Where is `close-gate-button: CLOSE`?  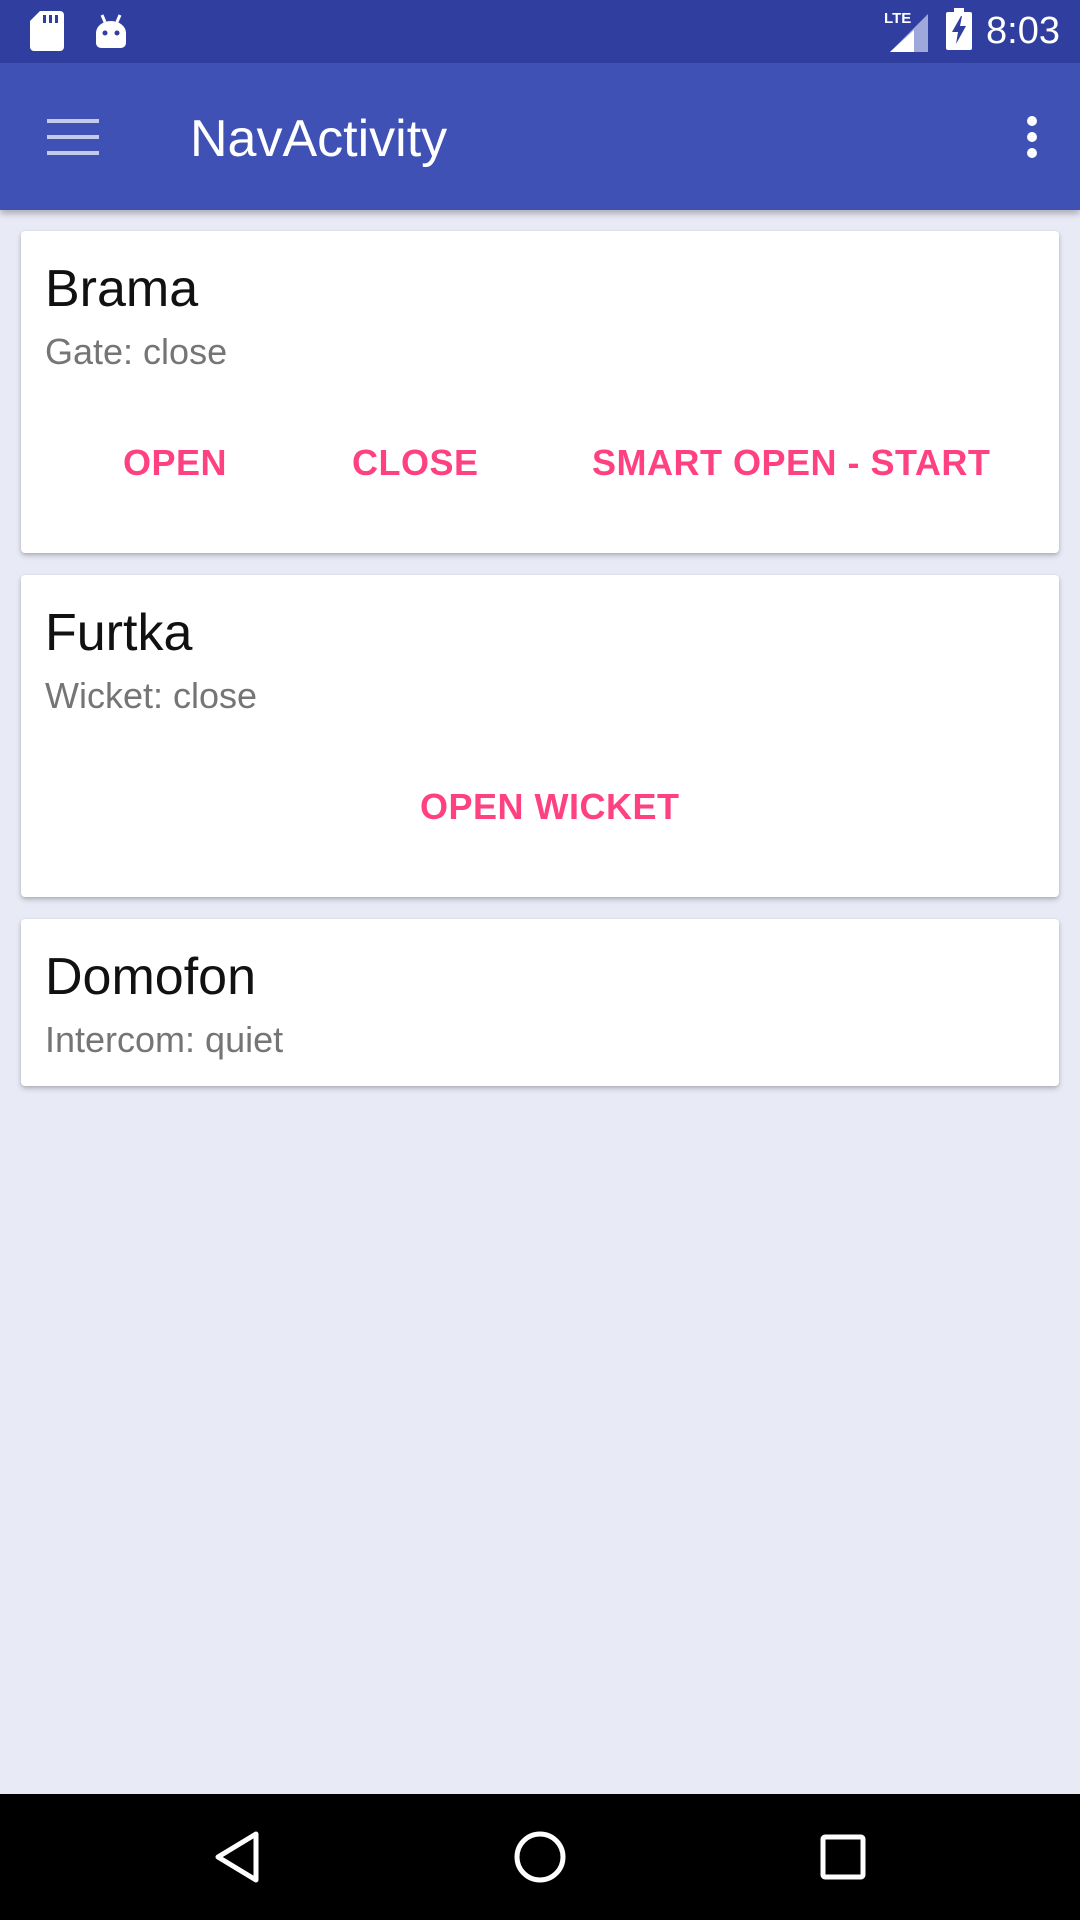
close-gate-button: CLOSE is located at coordinates (415, 463).